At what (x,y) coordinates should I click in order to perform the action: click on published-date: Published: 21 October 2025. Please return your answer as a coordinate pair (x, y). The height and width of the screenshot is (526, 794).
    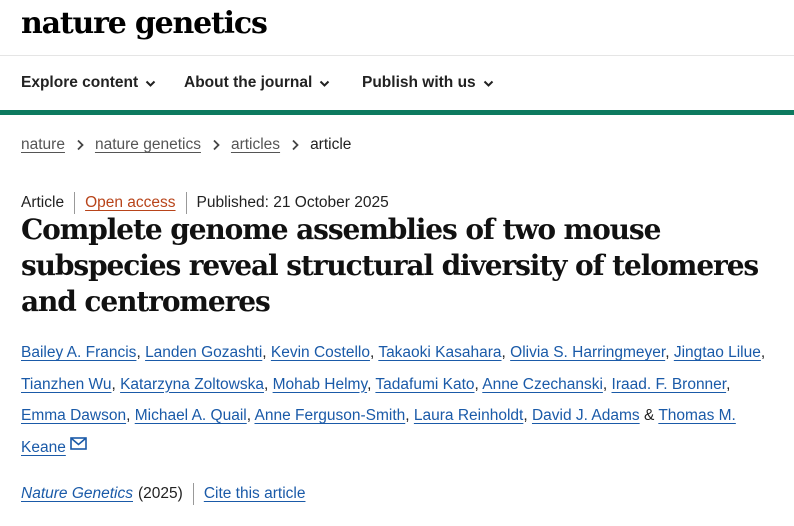
    Looking at the image, I should click on (292, 202).